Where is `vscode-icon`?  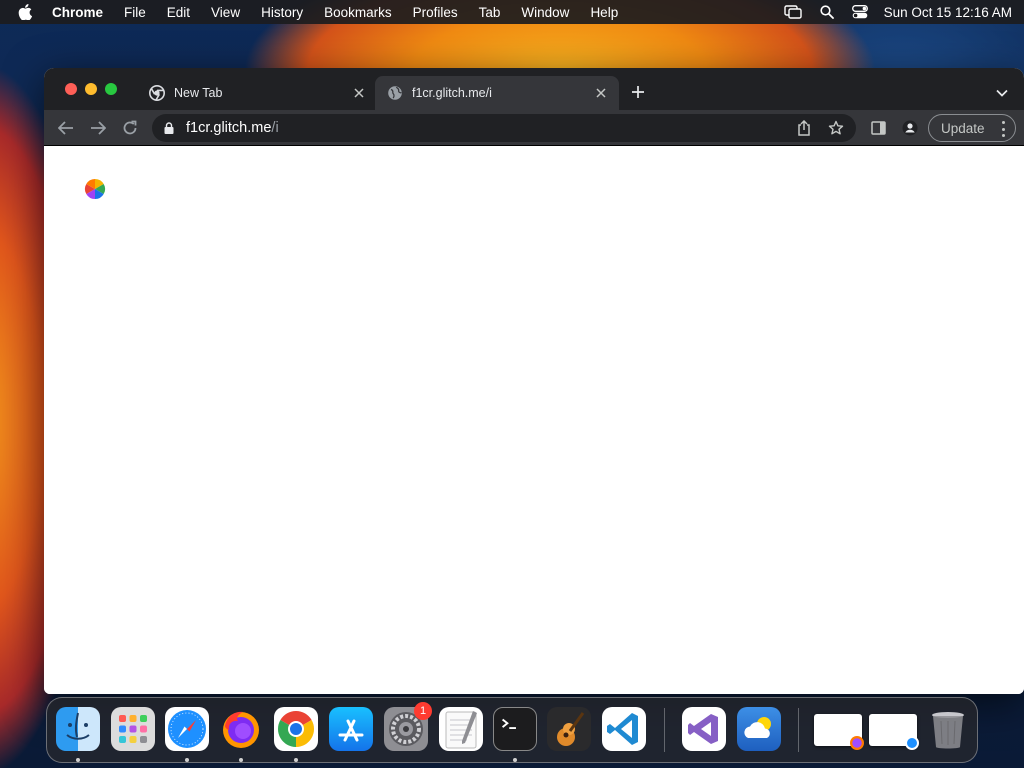
vscode-icon is located at coordinates (624, 729).